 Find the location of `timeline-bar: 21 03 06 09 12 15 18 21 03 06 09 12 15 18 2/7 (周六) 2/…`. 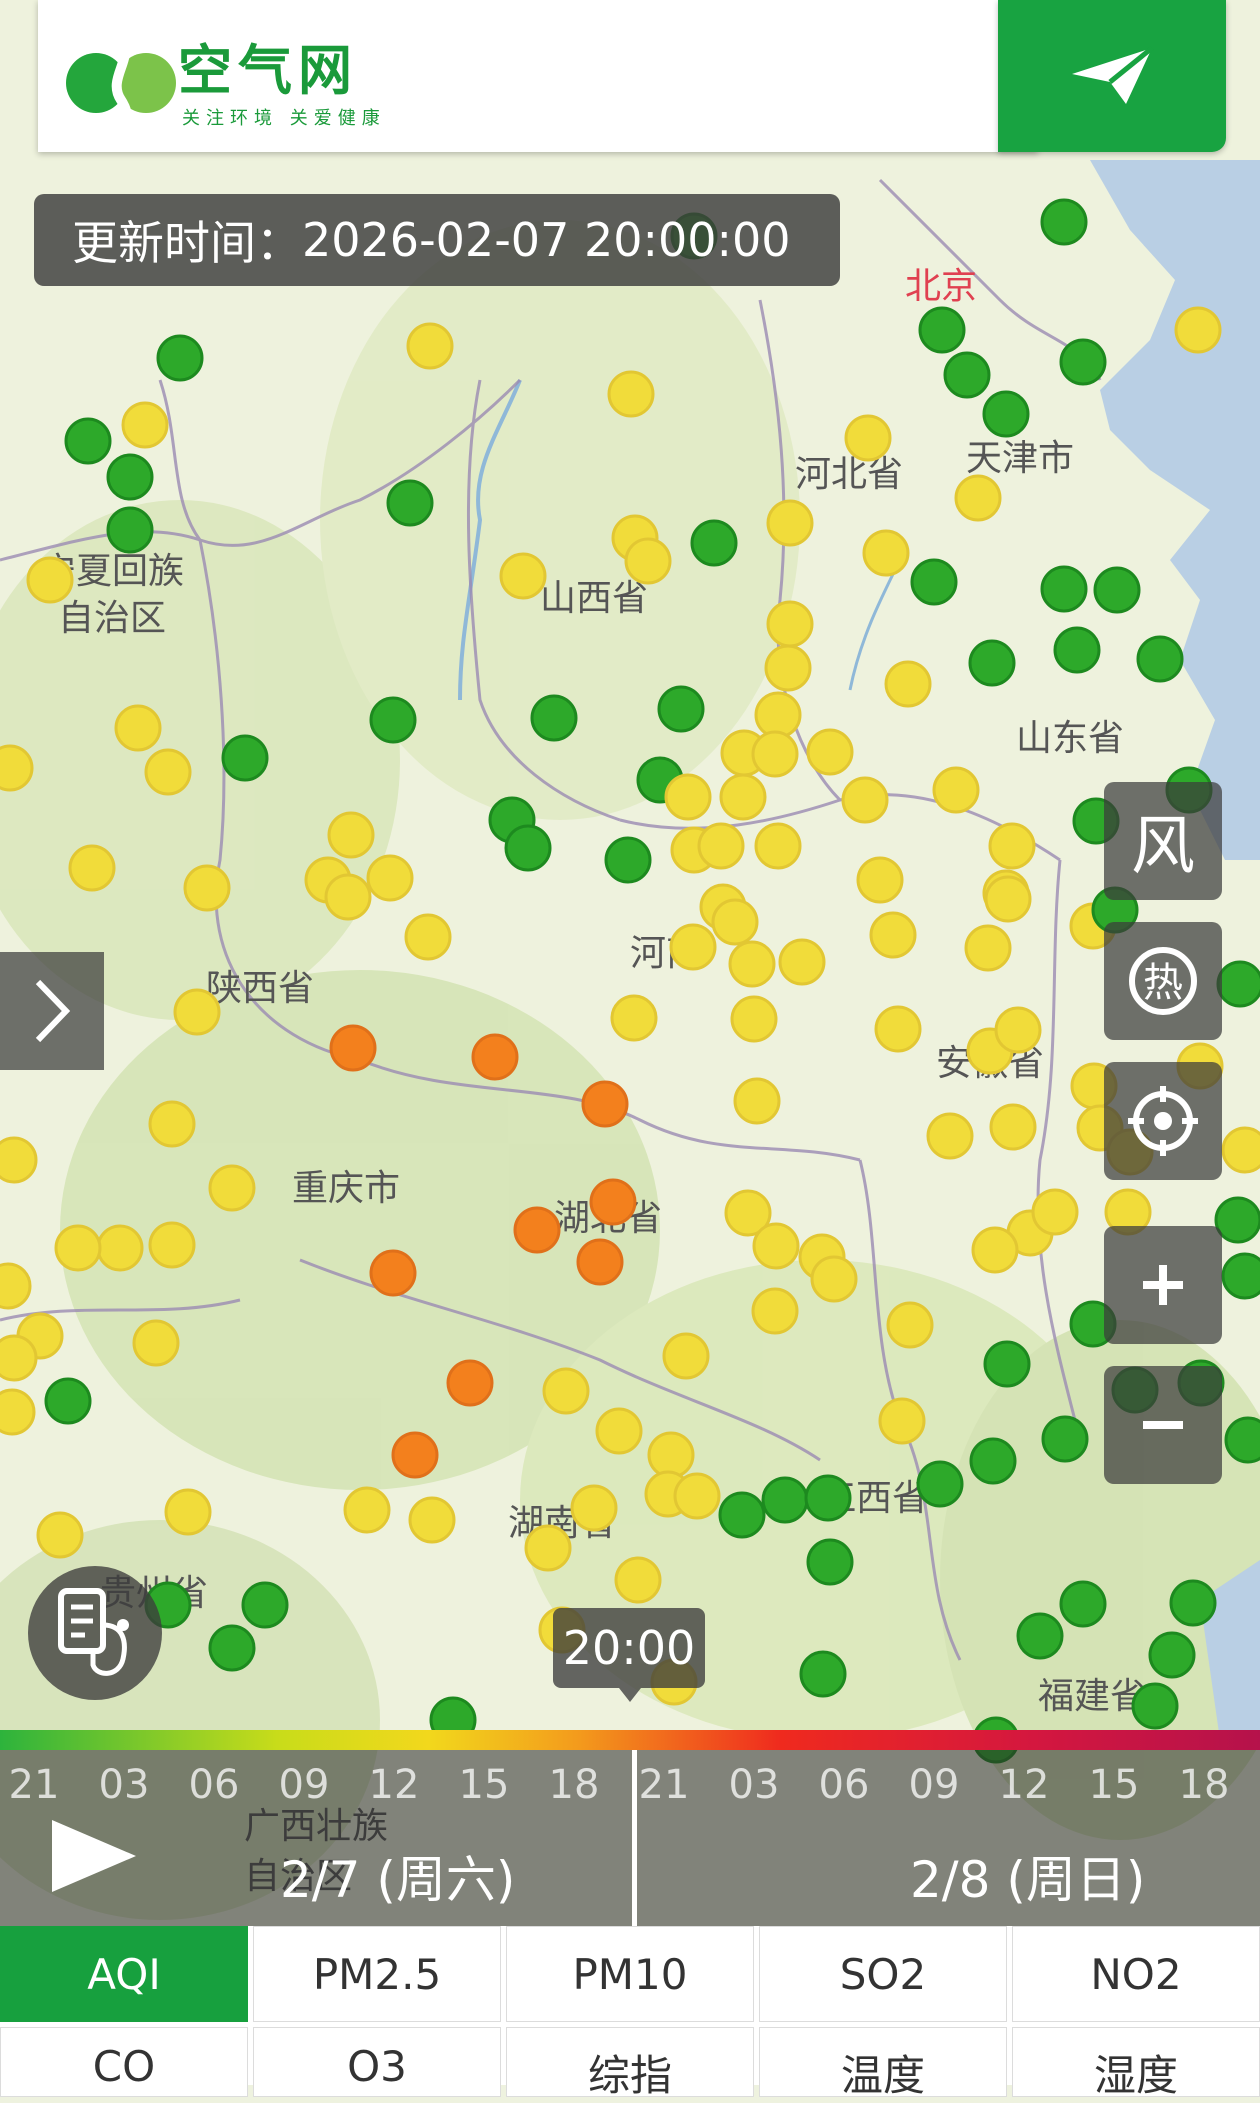

timeline-bar: 21 03 06 09 12 15 18 21 03 06 09 12 15 18 2/7 (周六) 2/… is located at coordinates (630, 1838).